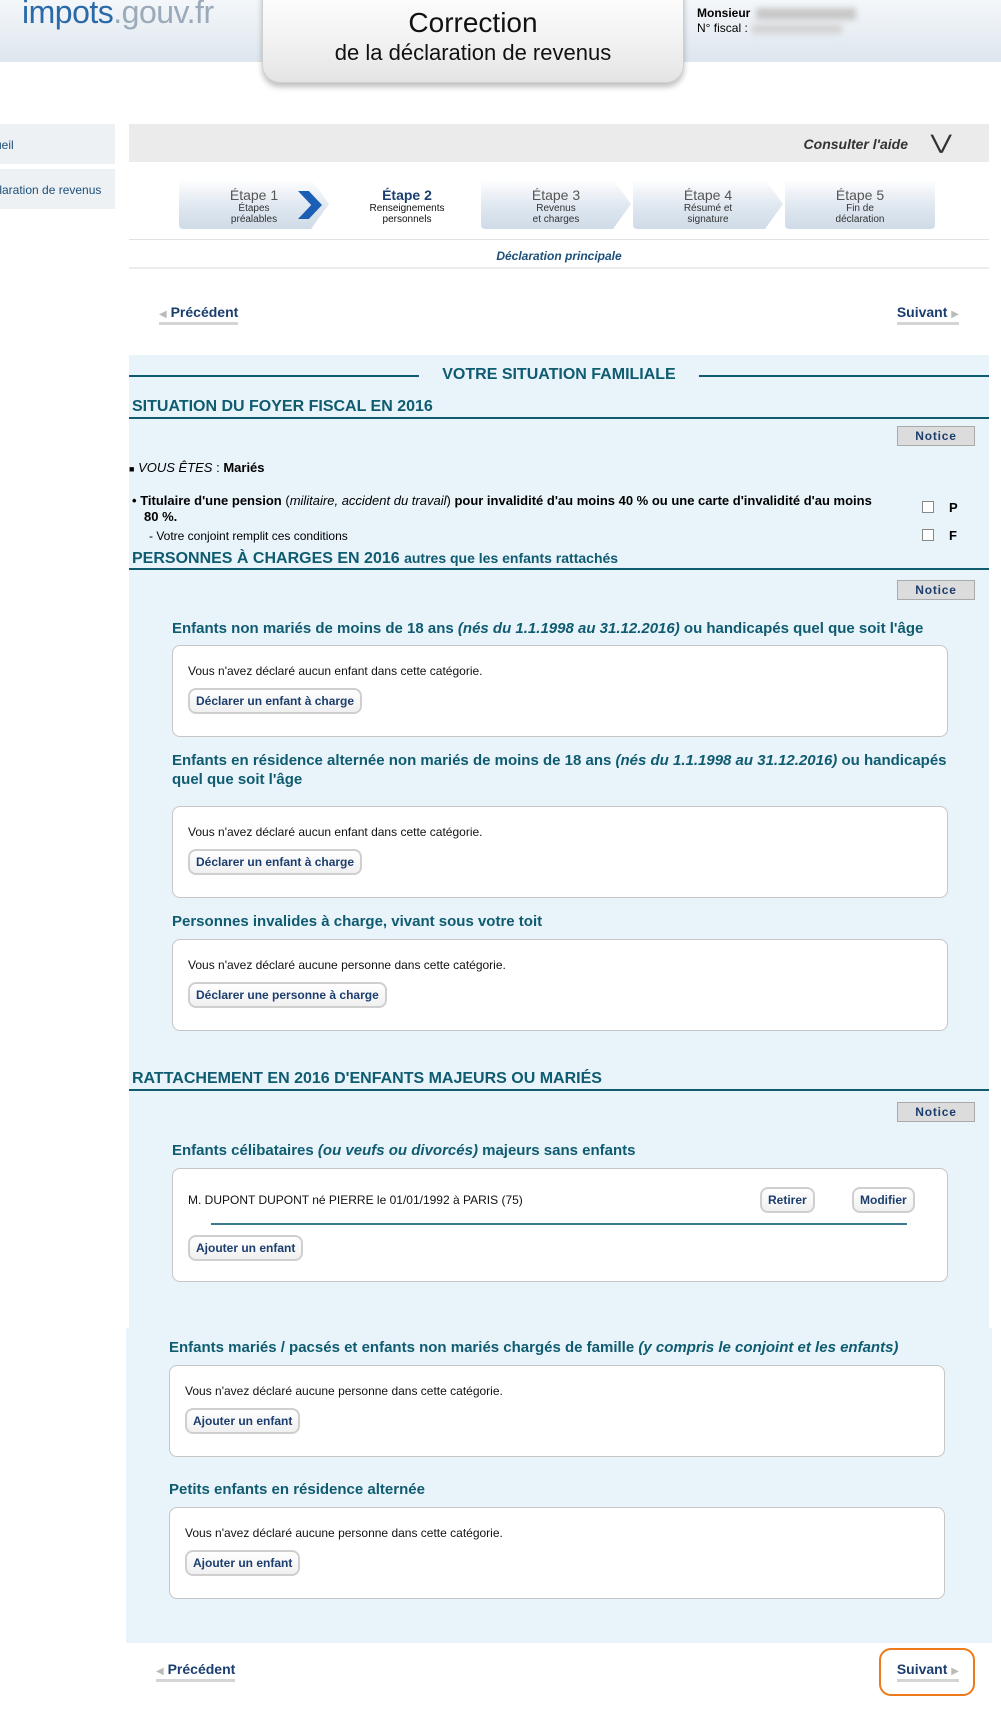  What do you see at coordinates (722, 28) in the screenshot?
I see `tax-number-label: N° fiscal :` at bounding box center [722, 28].